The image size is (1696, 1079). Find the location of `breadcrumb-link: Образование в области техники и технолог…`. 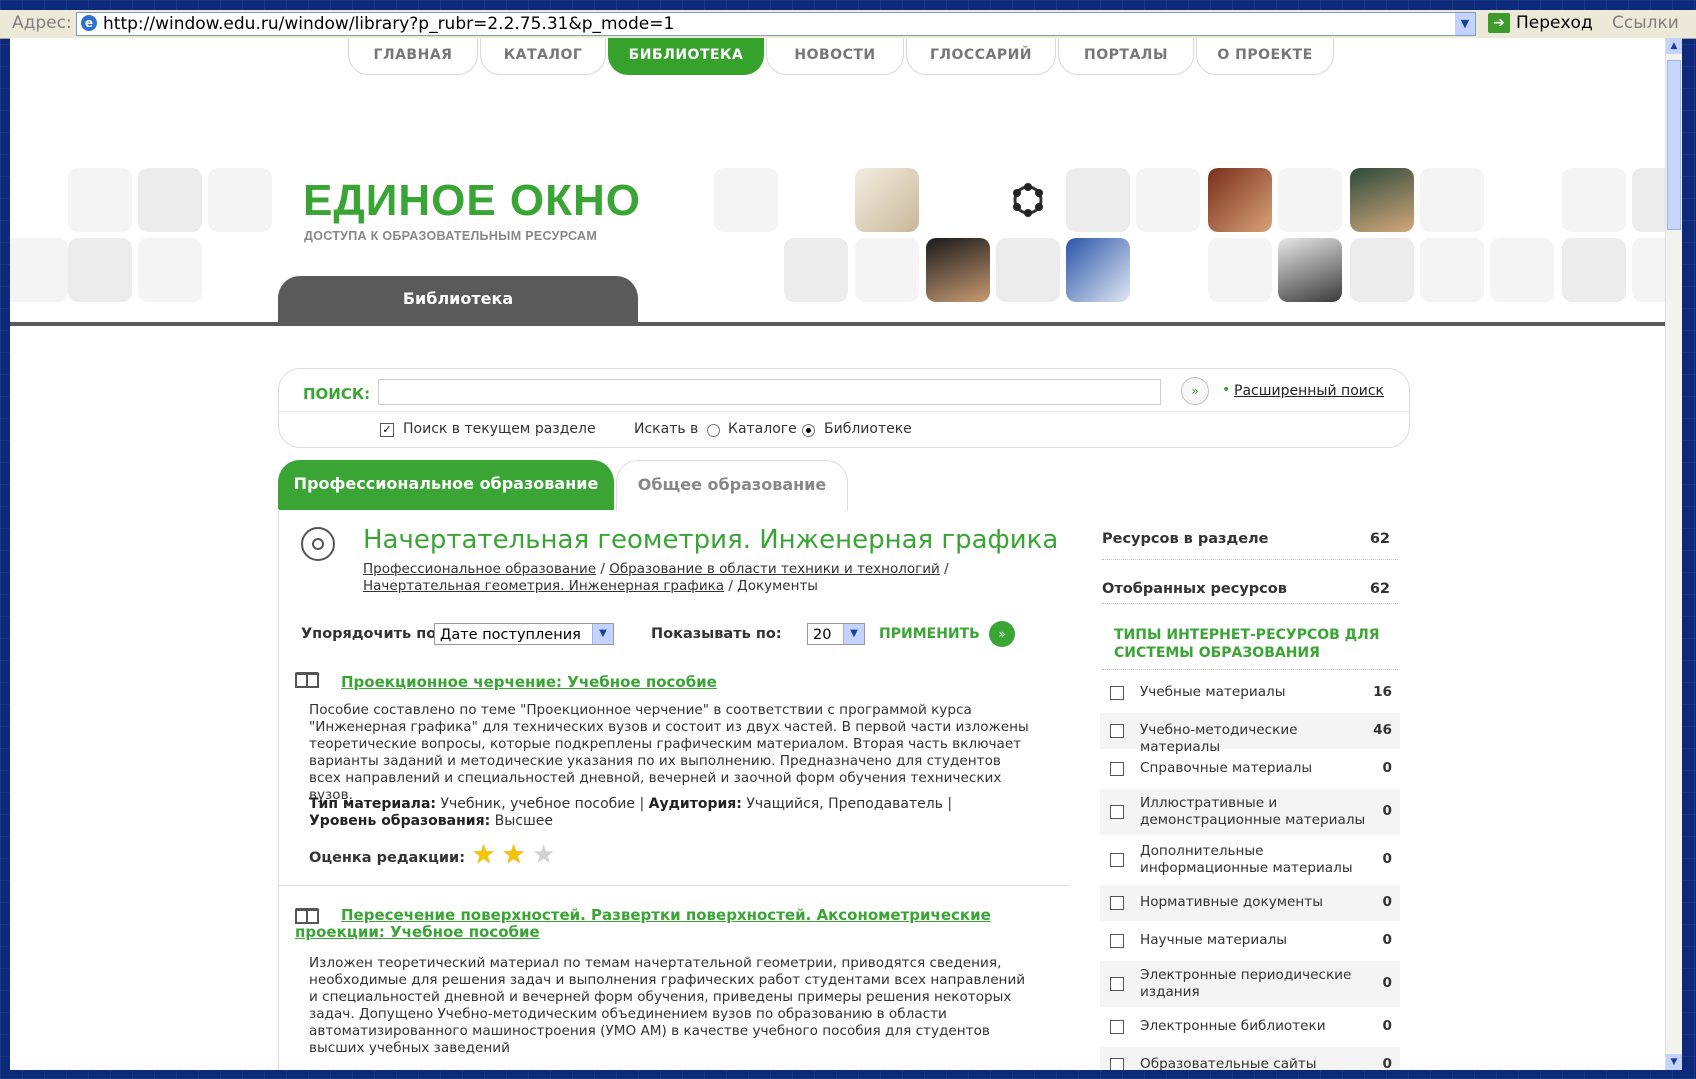

breadcrumb-link: Образование в области техники и технолог… is located at coordinates (774, 569).